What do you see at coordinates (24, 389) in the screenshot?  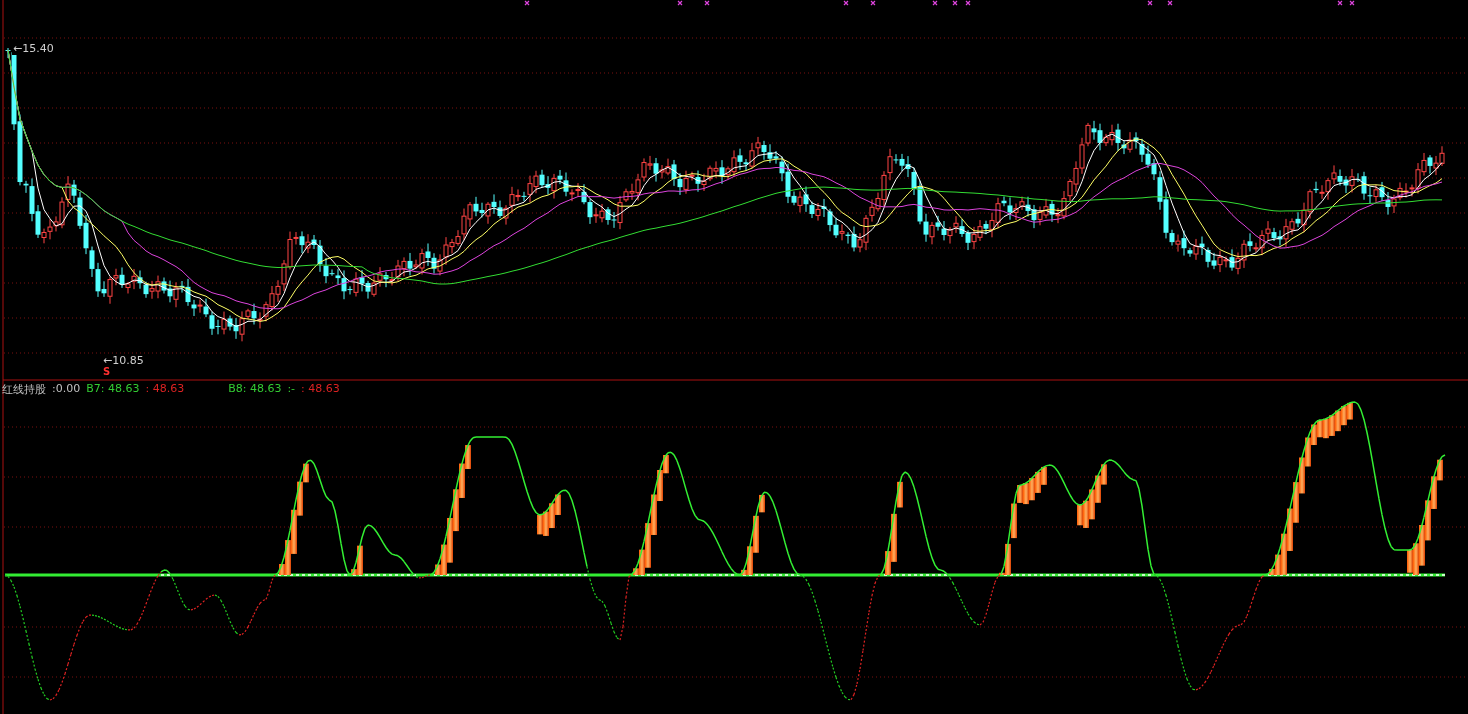 I see `legend-value: 红线持股` at bounding box center [24, 389].